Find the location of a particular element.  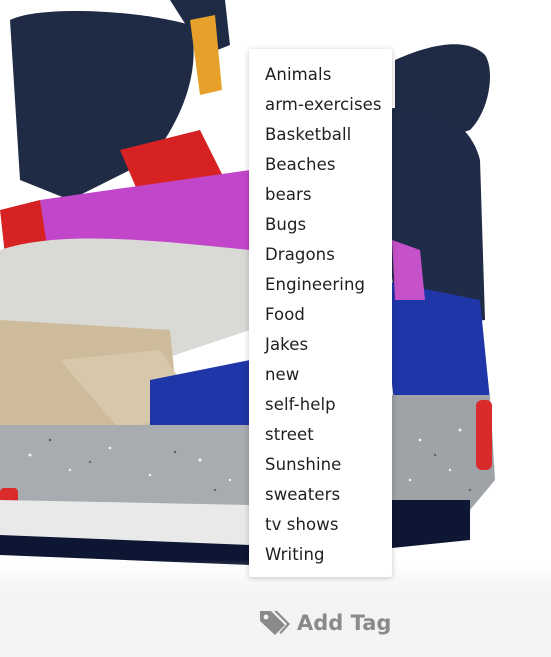

add-tag-label: Add Tag is located at coordinates (344, 623).